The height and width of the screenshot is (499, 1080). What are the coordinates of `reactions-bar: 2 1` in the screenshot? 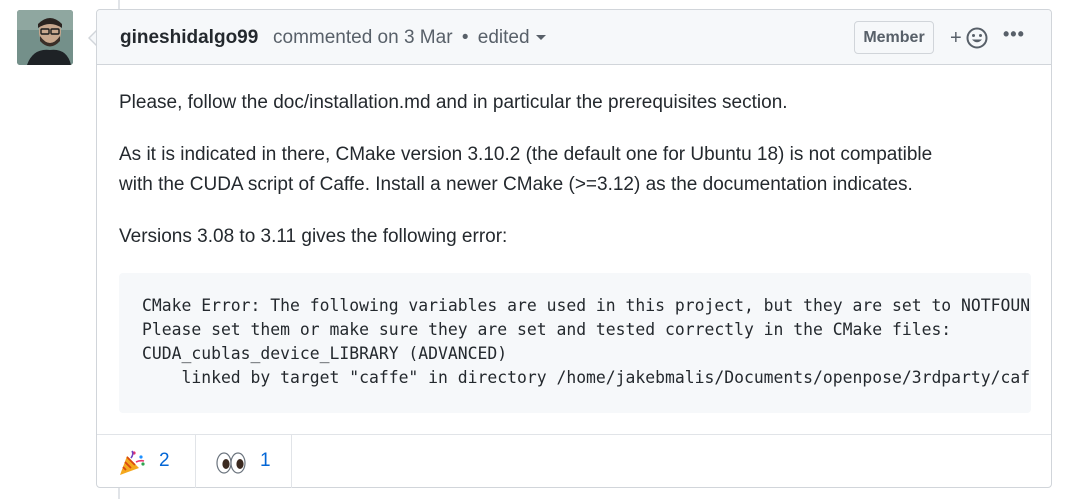 It's located at (574, 461).